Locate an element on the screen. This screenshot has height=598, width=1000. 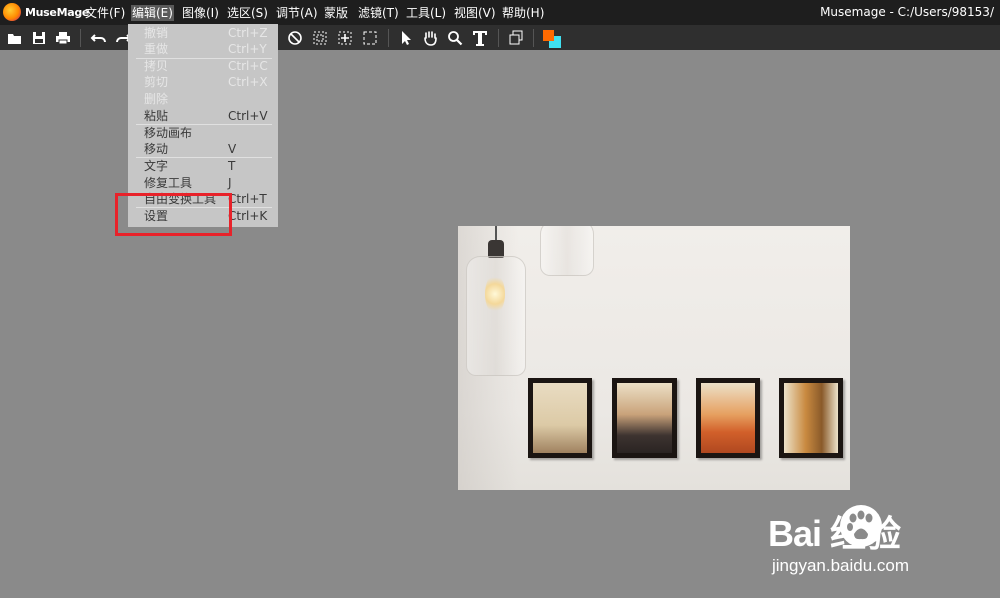
menu-file: 文件(F) is located at coordinates (105, 13).